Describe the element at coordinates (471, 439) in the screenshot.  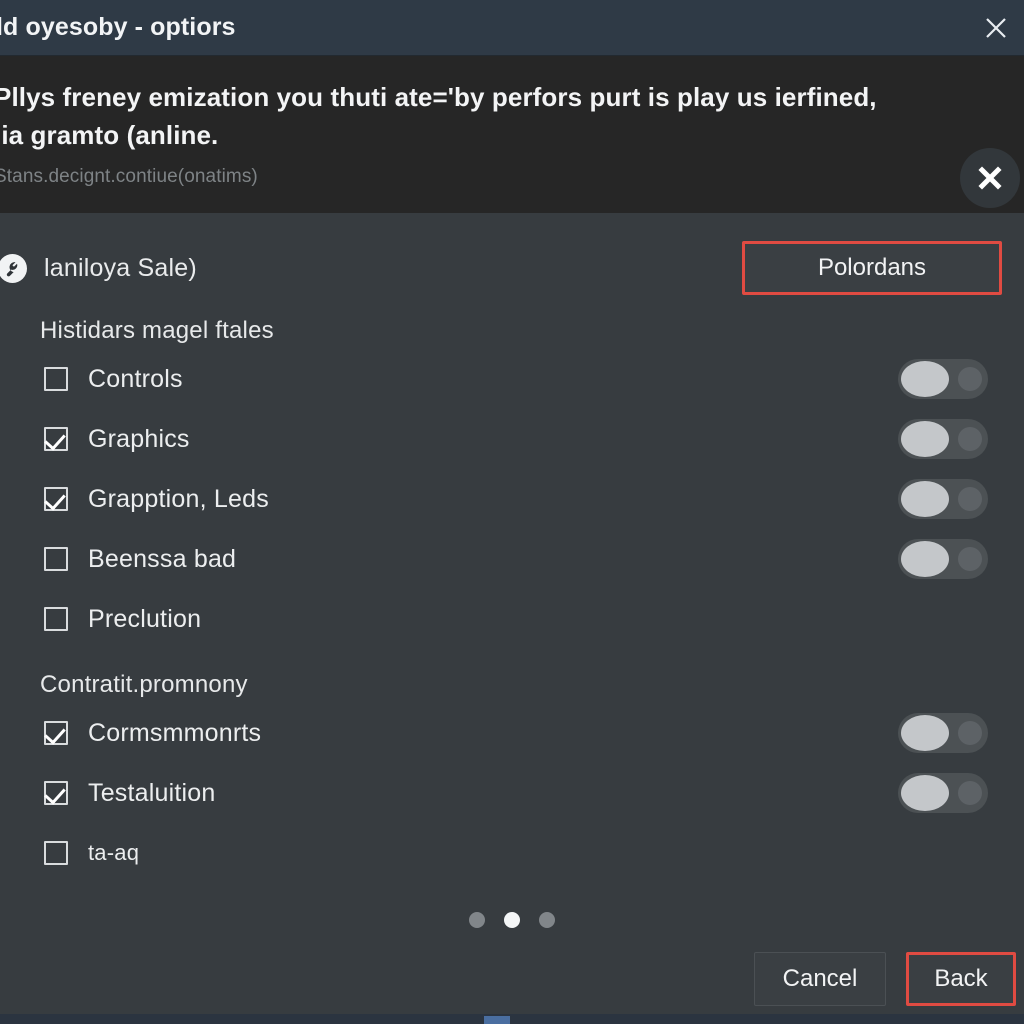
I see `row-label-wrap: Graphics` at that location.